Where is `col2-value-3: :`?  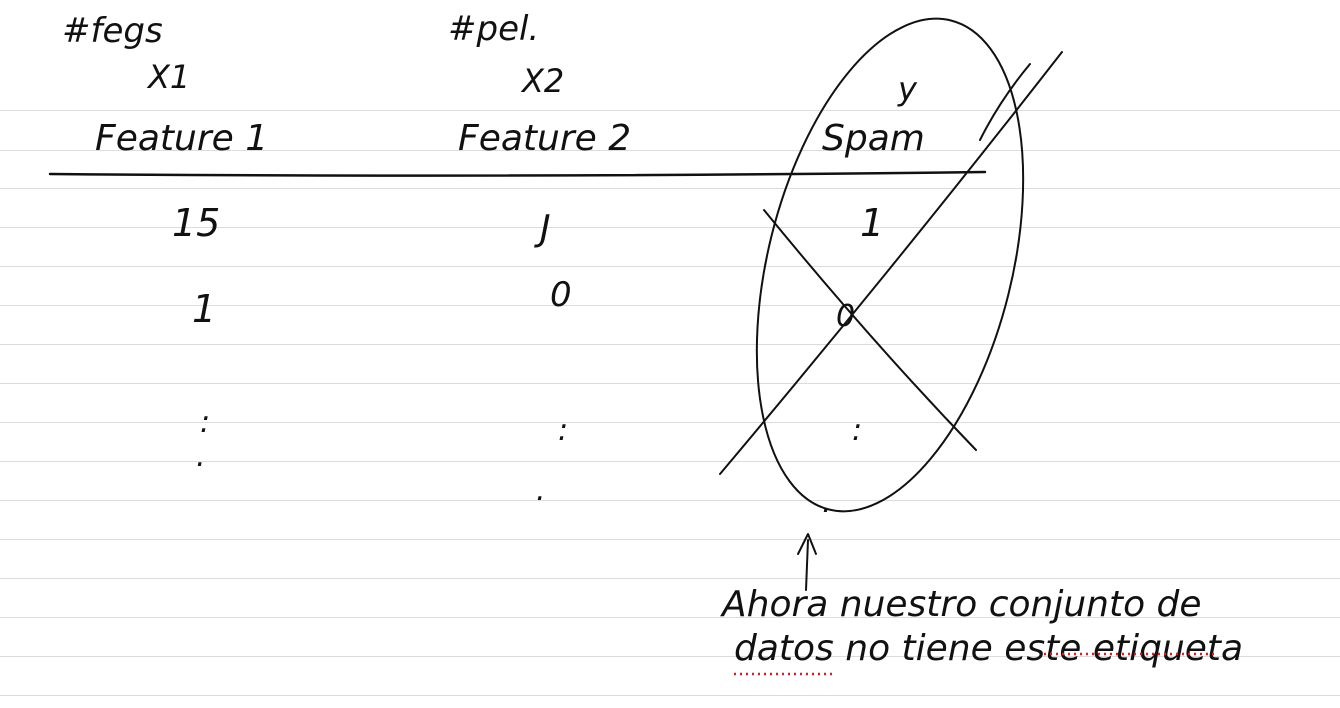
col2-value-3: : is located at coordinates (563, 430).